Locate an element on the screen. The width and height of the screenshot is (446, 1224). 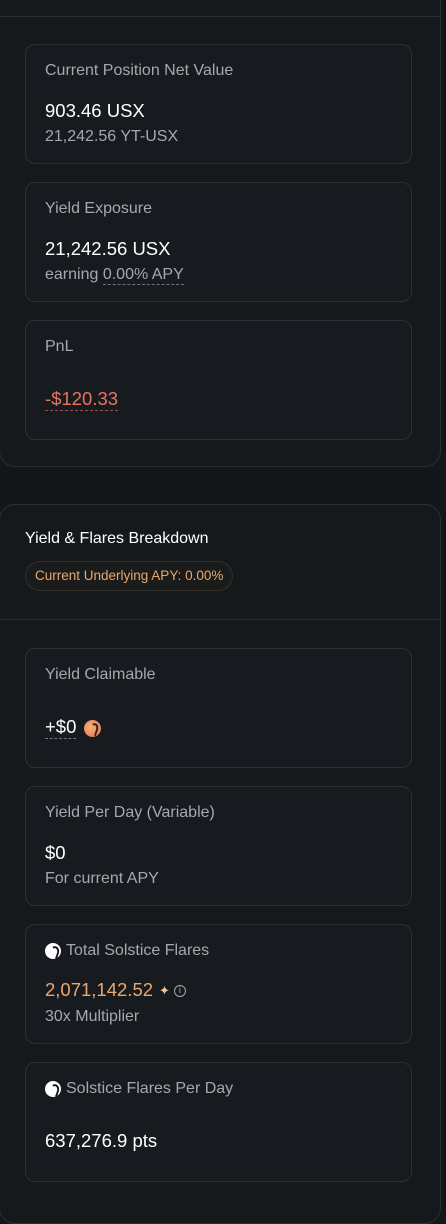
total-flares-amount: 2,071,142.52 is located at coordinates (99, 989).